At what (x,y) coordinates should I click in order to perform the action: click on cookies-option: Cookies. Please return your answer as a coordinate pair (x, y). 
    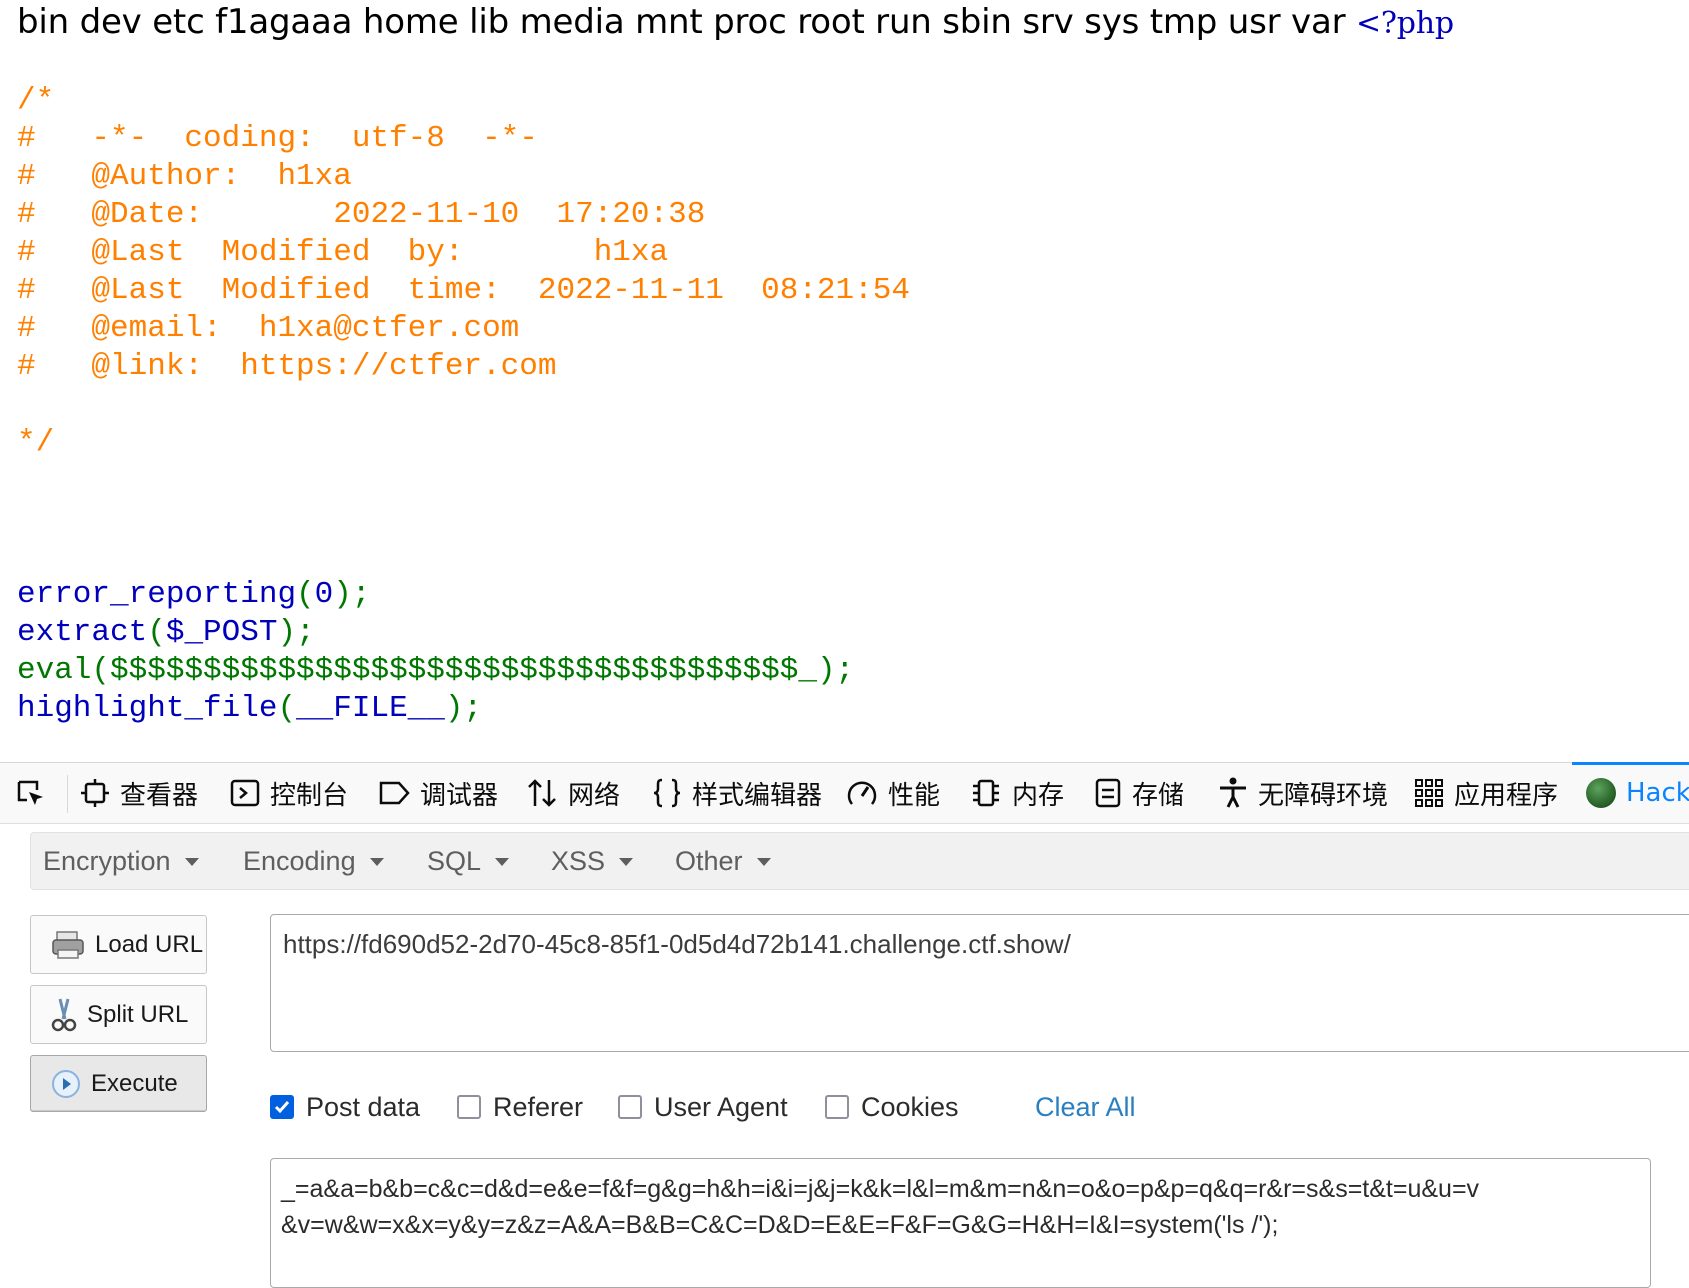
    Looking at the image, I should click on (892, 1107).